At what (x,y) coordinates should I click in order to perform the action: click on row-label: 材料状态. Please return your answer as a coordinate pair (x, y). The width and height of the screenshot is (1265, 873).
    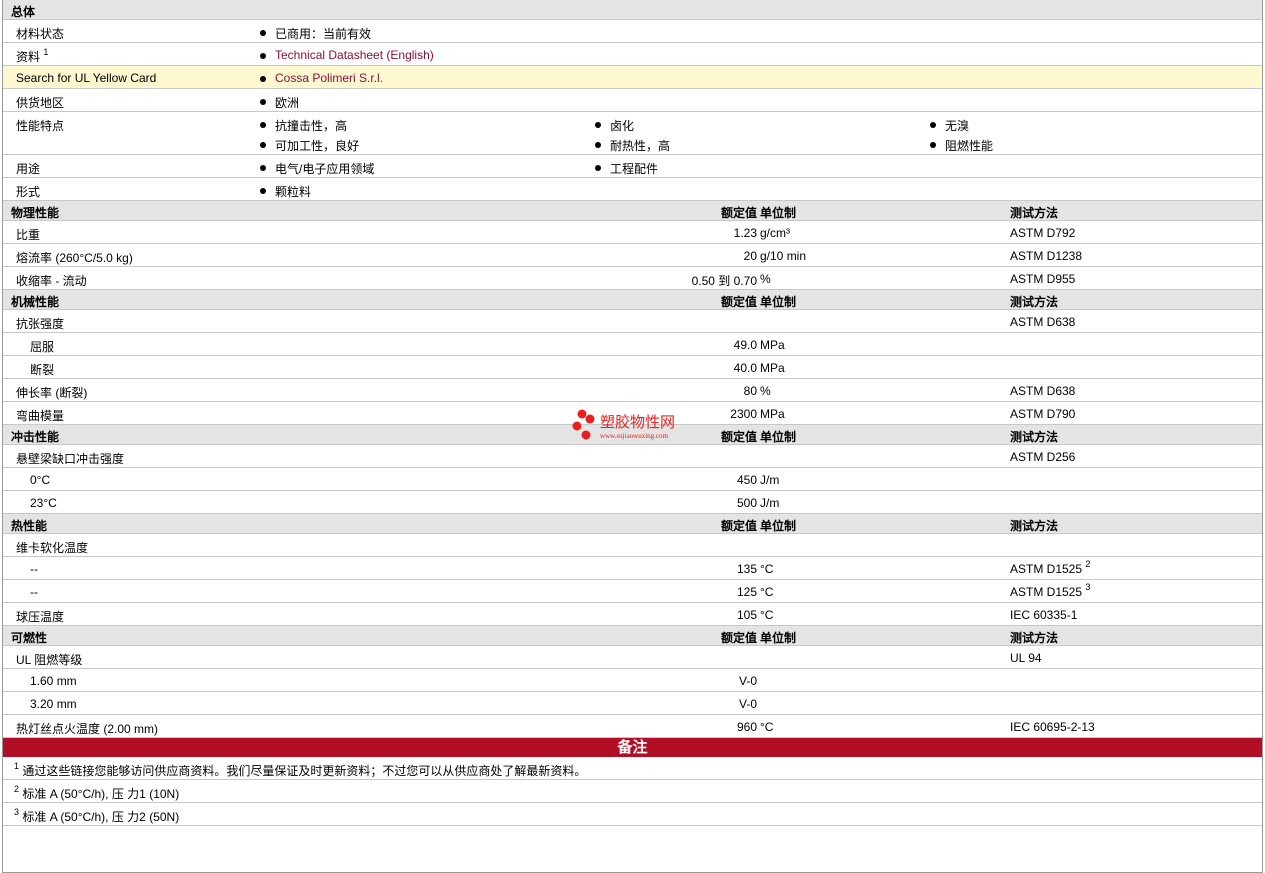
    Looking at the image, I should click on (40, 34).